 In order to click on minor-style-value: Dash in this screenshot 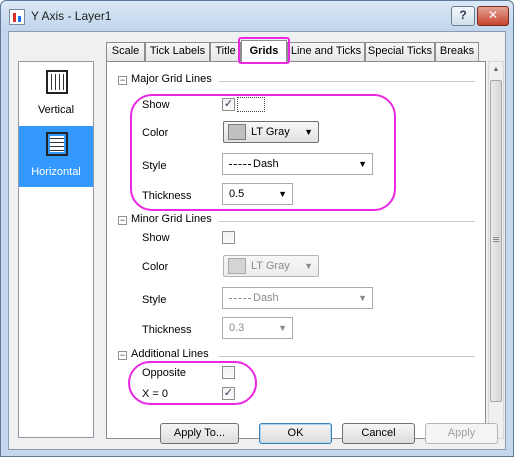, I will do `click(254, 298)`.